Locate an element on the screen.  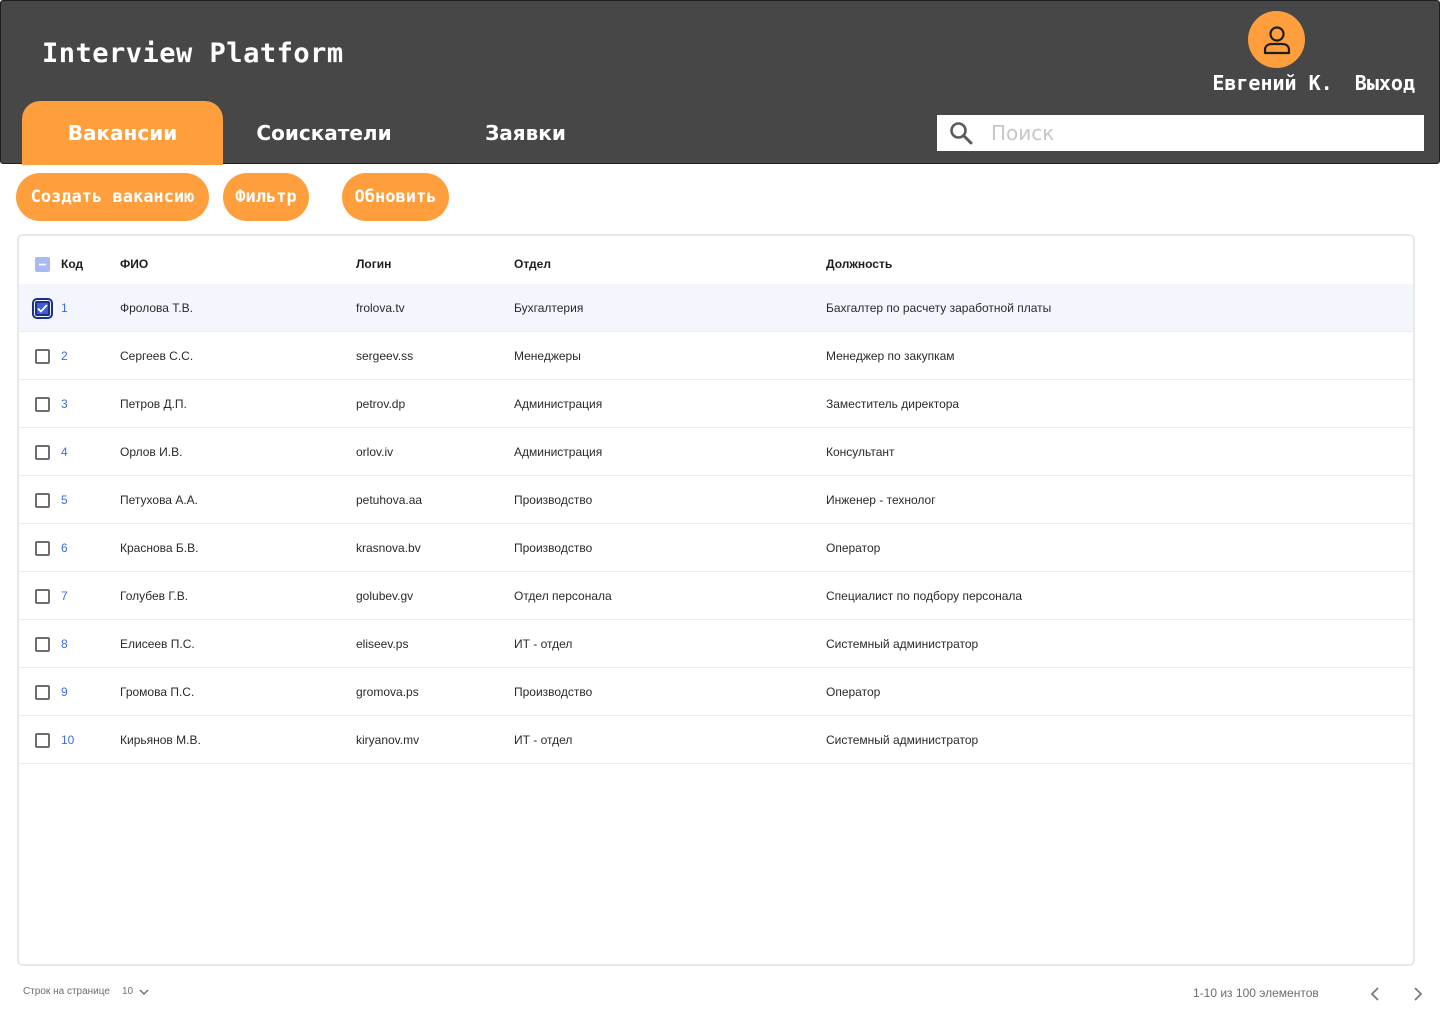
refresh-button: Обновить is located at coordinates (395, 197).